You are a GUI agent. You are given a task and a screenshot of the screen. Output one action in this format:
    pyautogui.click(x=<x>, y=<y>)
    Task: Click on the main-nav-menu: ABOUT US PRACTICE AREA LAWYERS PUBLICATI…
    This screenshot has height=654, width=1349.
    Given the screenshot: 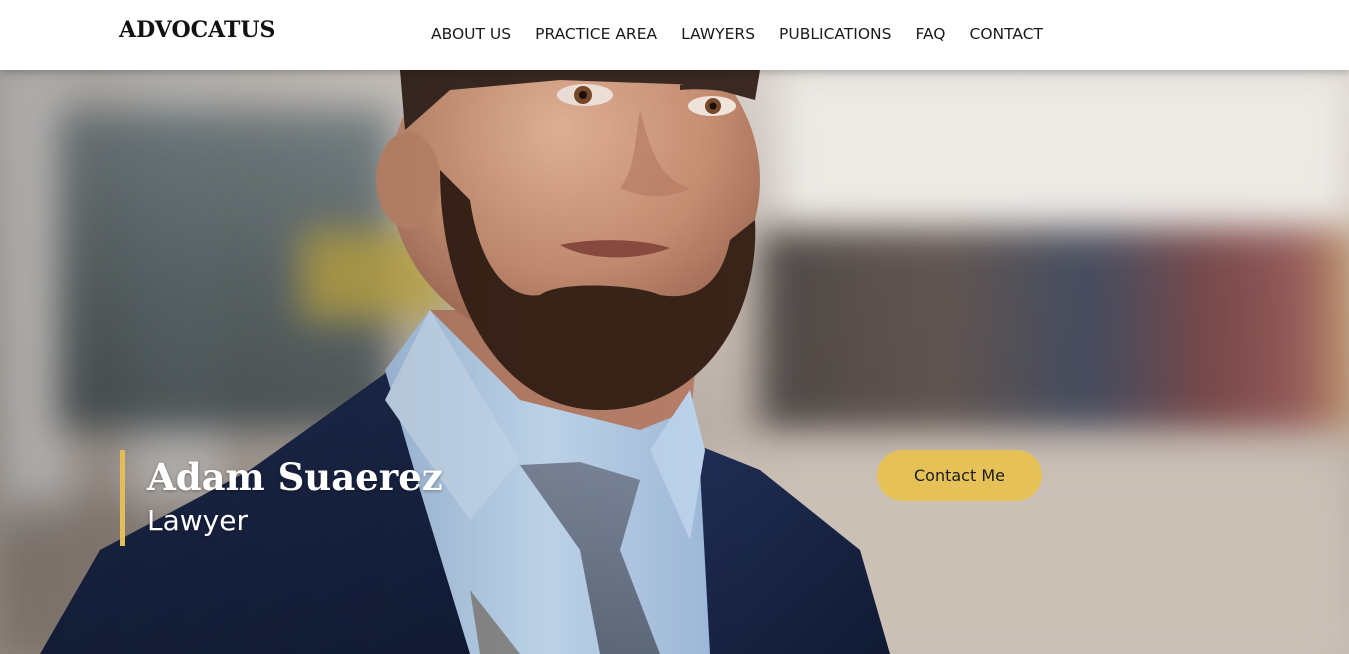 What is the action you would take?
    pyautogui.click(x=737, y=34)
    